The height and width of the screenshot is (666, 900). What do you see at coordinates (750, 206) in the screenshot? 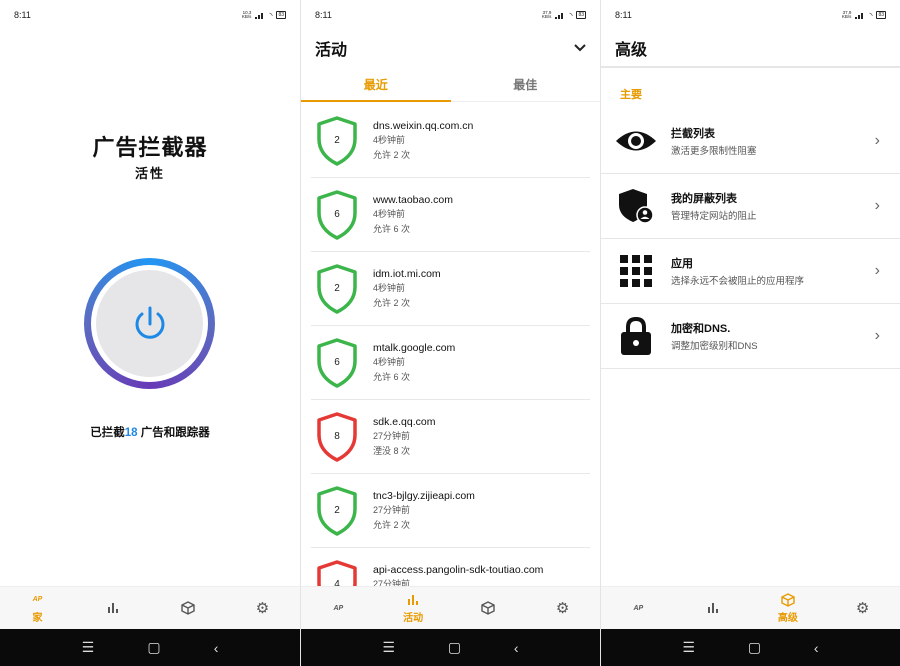
I see `adv-item-my-blocklist: 我的屏蔽列表 管理特定网站的阻止 ›` at bounding box center [750, 206].